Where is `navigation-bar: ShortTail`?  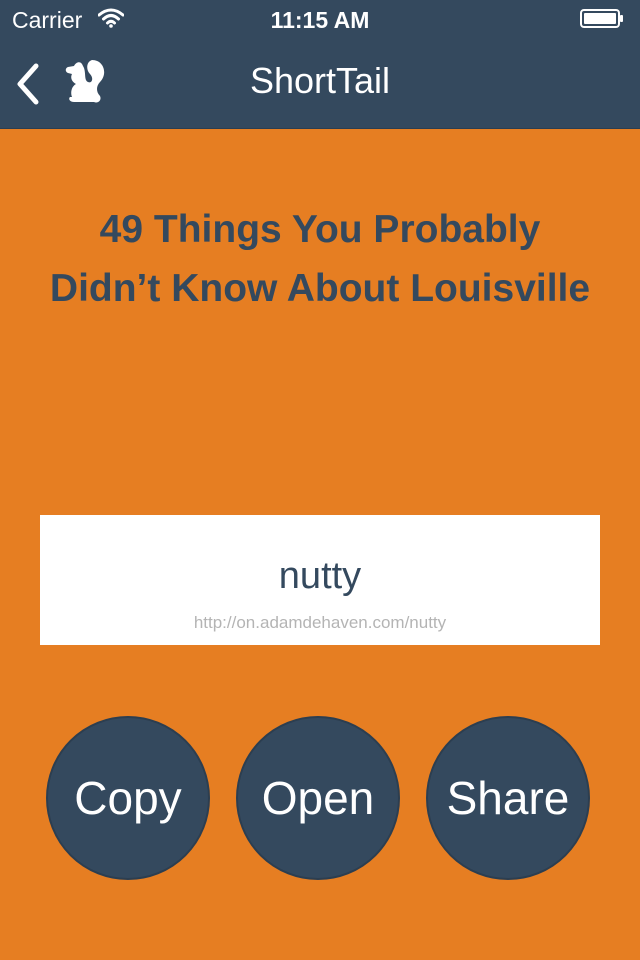
navigation-bar: ShortTail is located at coordinates (320, 84).